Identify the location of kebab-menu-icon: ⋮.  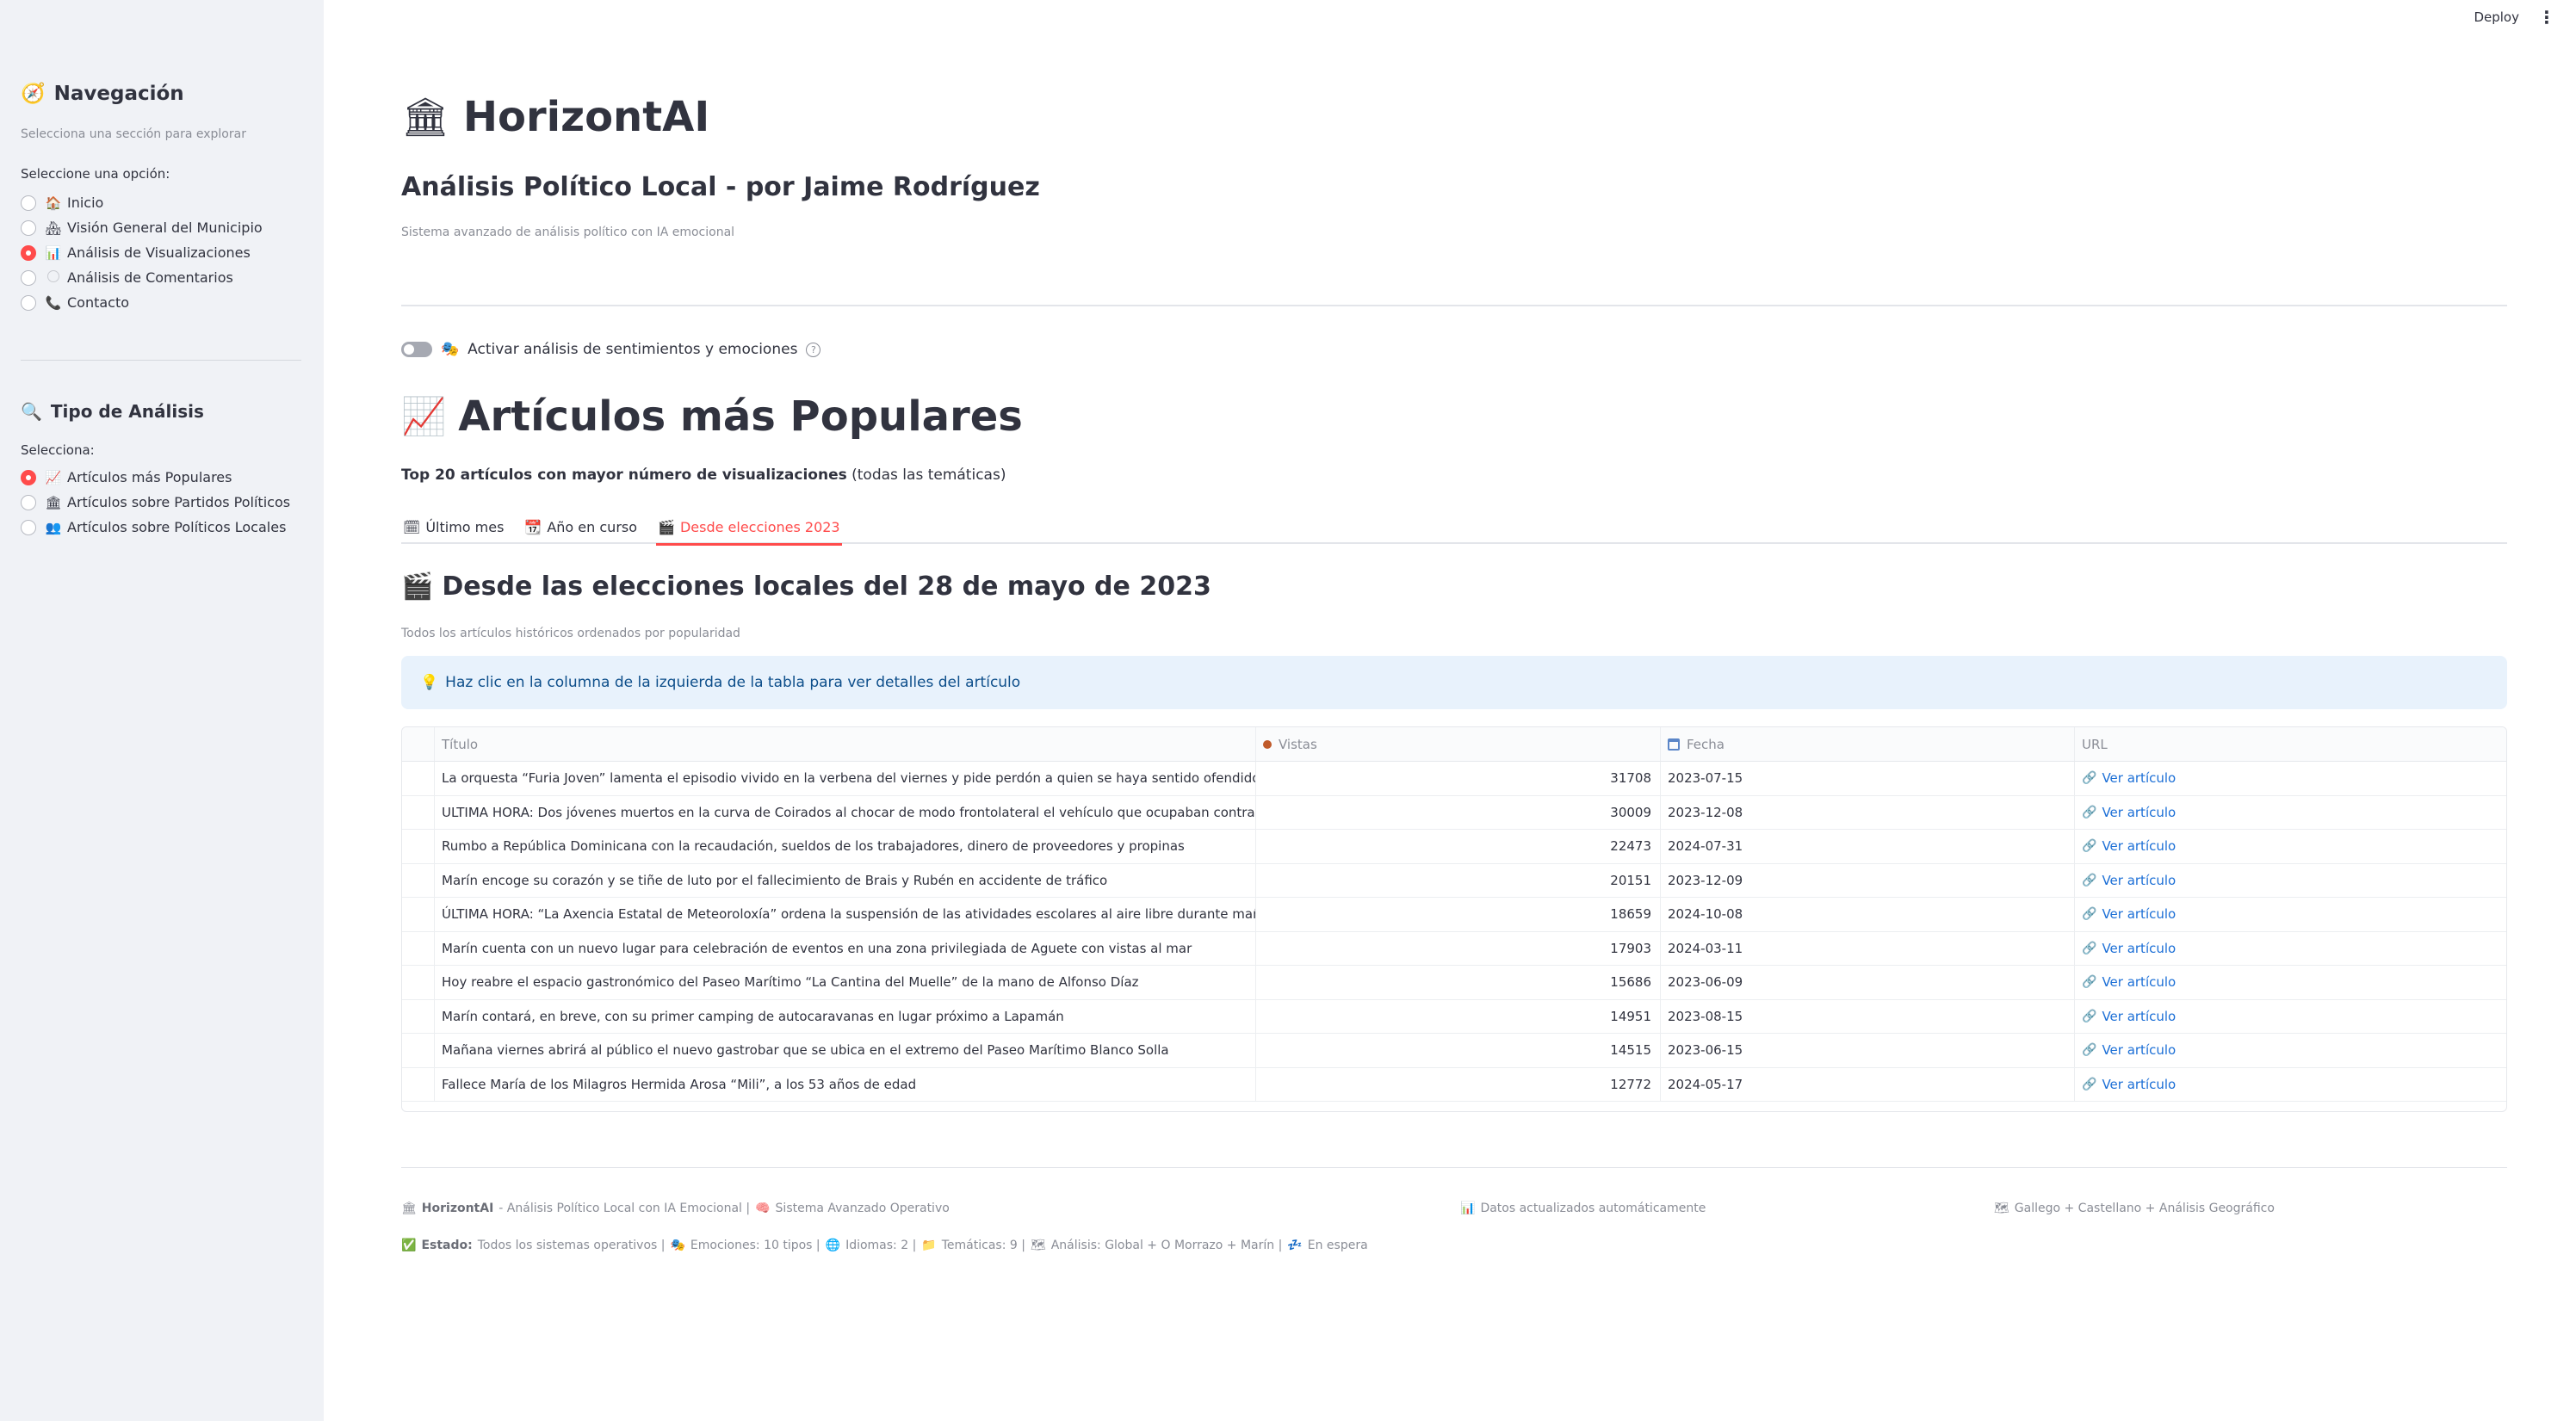
(2546, 17).